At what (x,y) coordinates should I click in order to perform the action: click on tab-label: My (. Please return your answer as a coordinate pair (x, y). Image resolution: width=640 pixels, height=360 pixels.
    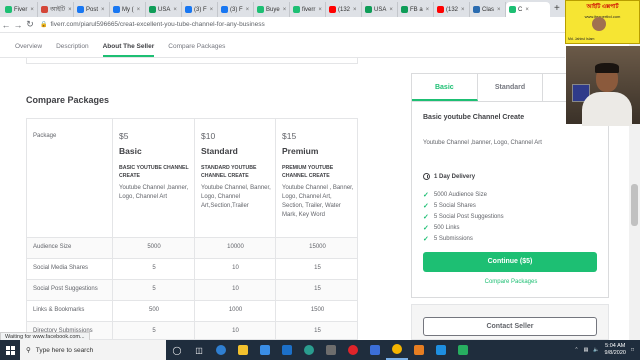
    Looking at the image, I should click on (128, 9).